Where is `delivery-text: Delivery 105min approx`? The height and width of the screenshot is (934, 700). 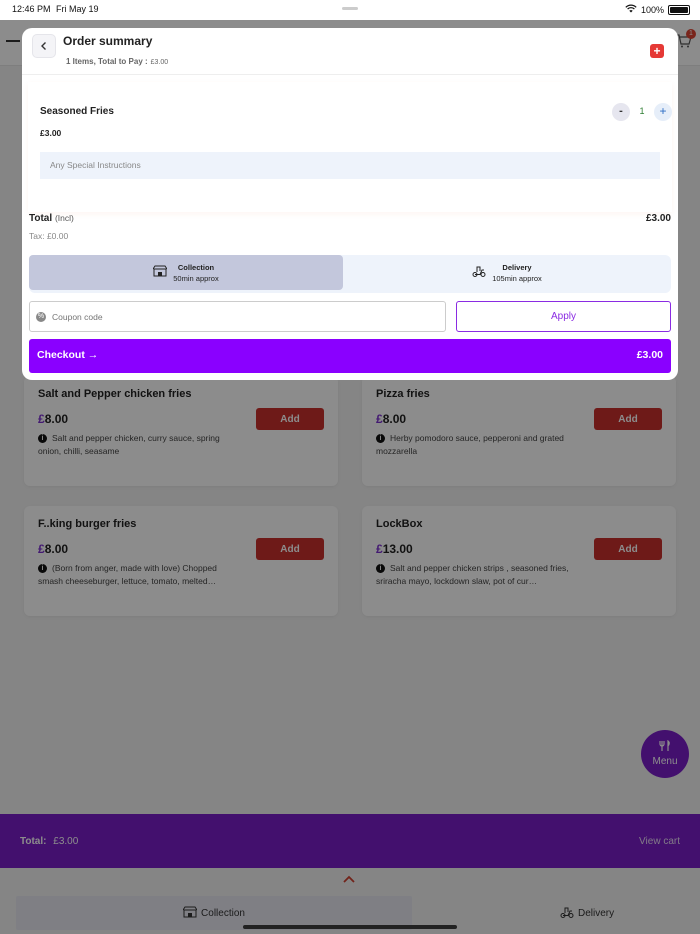 delivery-text: Delivery 105min approx is located at coordinates (517, 273).